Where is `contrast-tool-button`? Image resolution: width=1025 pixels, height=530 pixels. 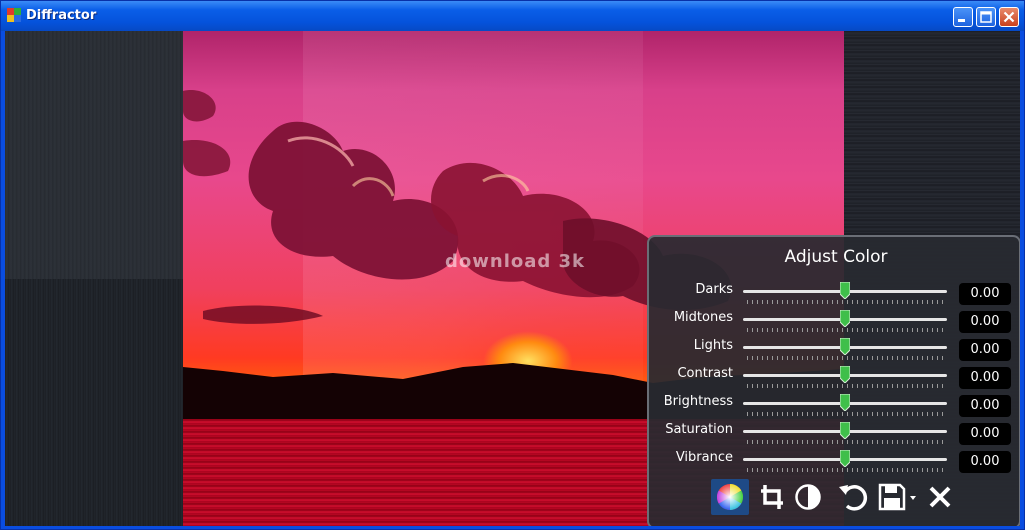 contrast-tool-button is located at coordinates (808, 497).